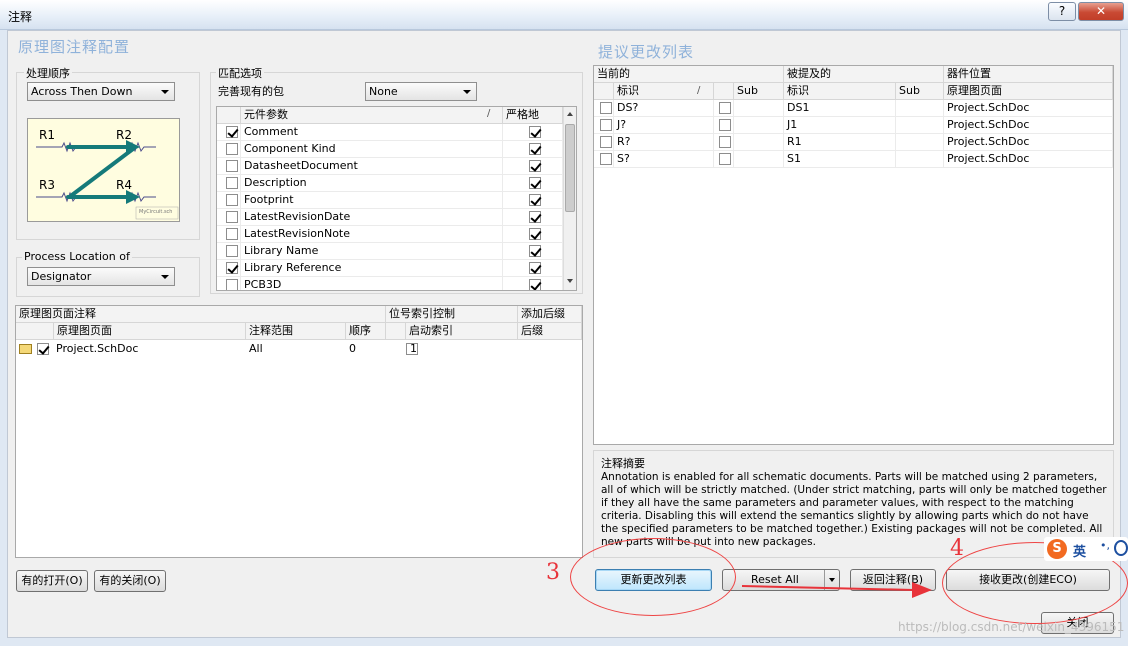 The height and width of the screenshot is (646, 1128). What do you see at coordinates (1079, 550) in the screenshot?
I see `ime-language-label: 英` at bounding box center [1079, 550].